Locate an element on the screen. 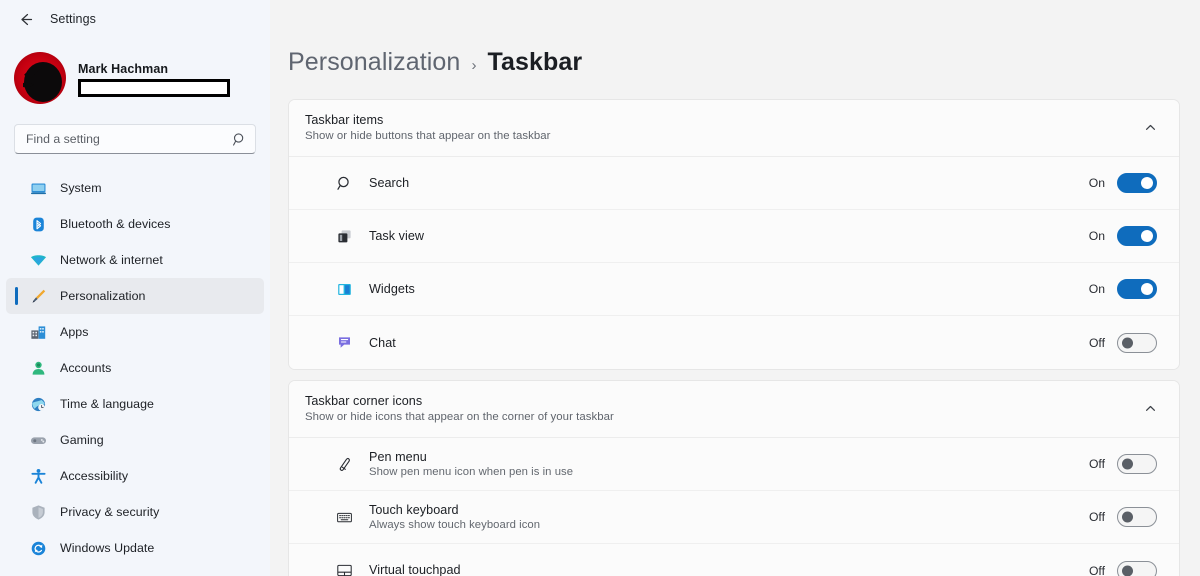 The height and width of the screenshot is (576, 1200). row-text: Task view is located at coordinates (396, 236).